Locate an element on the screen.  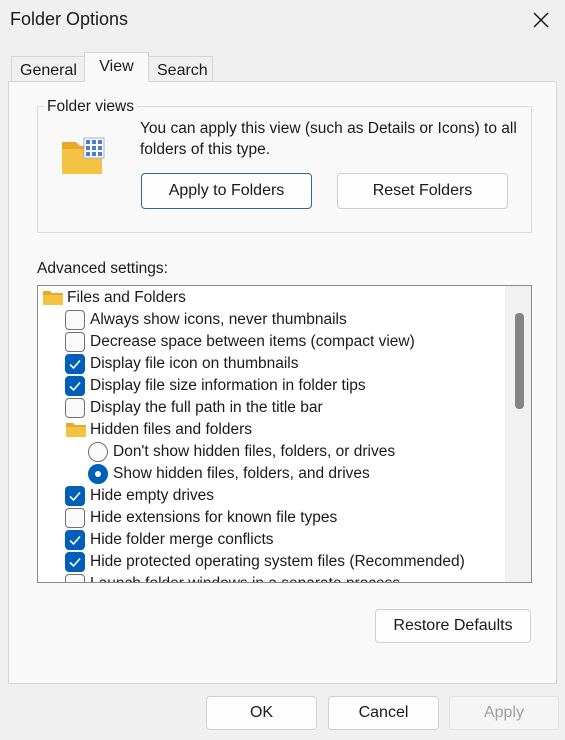
cancel-button: Cancel is located at coordinates (383, 713).